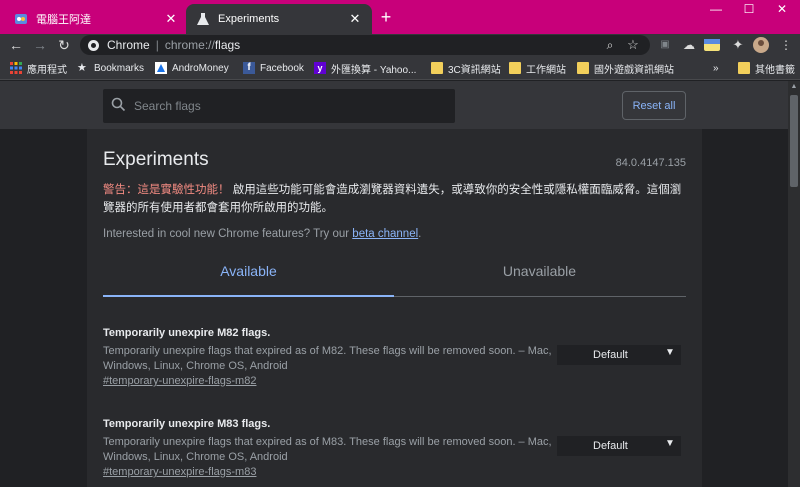 This screenshot has width=800, height=487. What do you see at coordinates (539, 271) in the screenshot?
I see `tab-unavailable: Unavailable` at bounding box center [539, 271].